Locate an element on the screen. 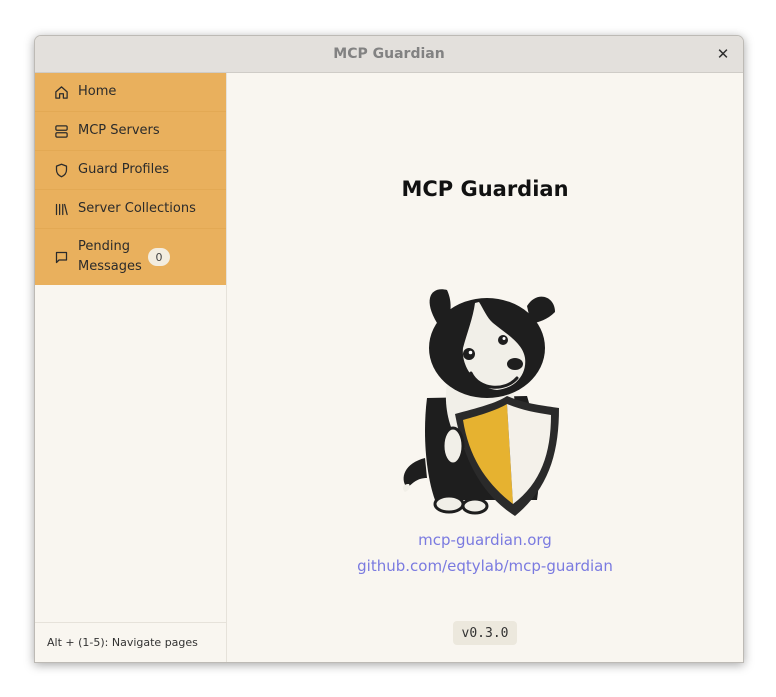  sidebar-item-label: Server Collections is located at coordinates (137, 208).